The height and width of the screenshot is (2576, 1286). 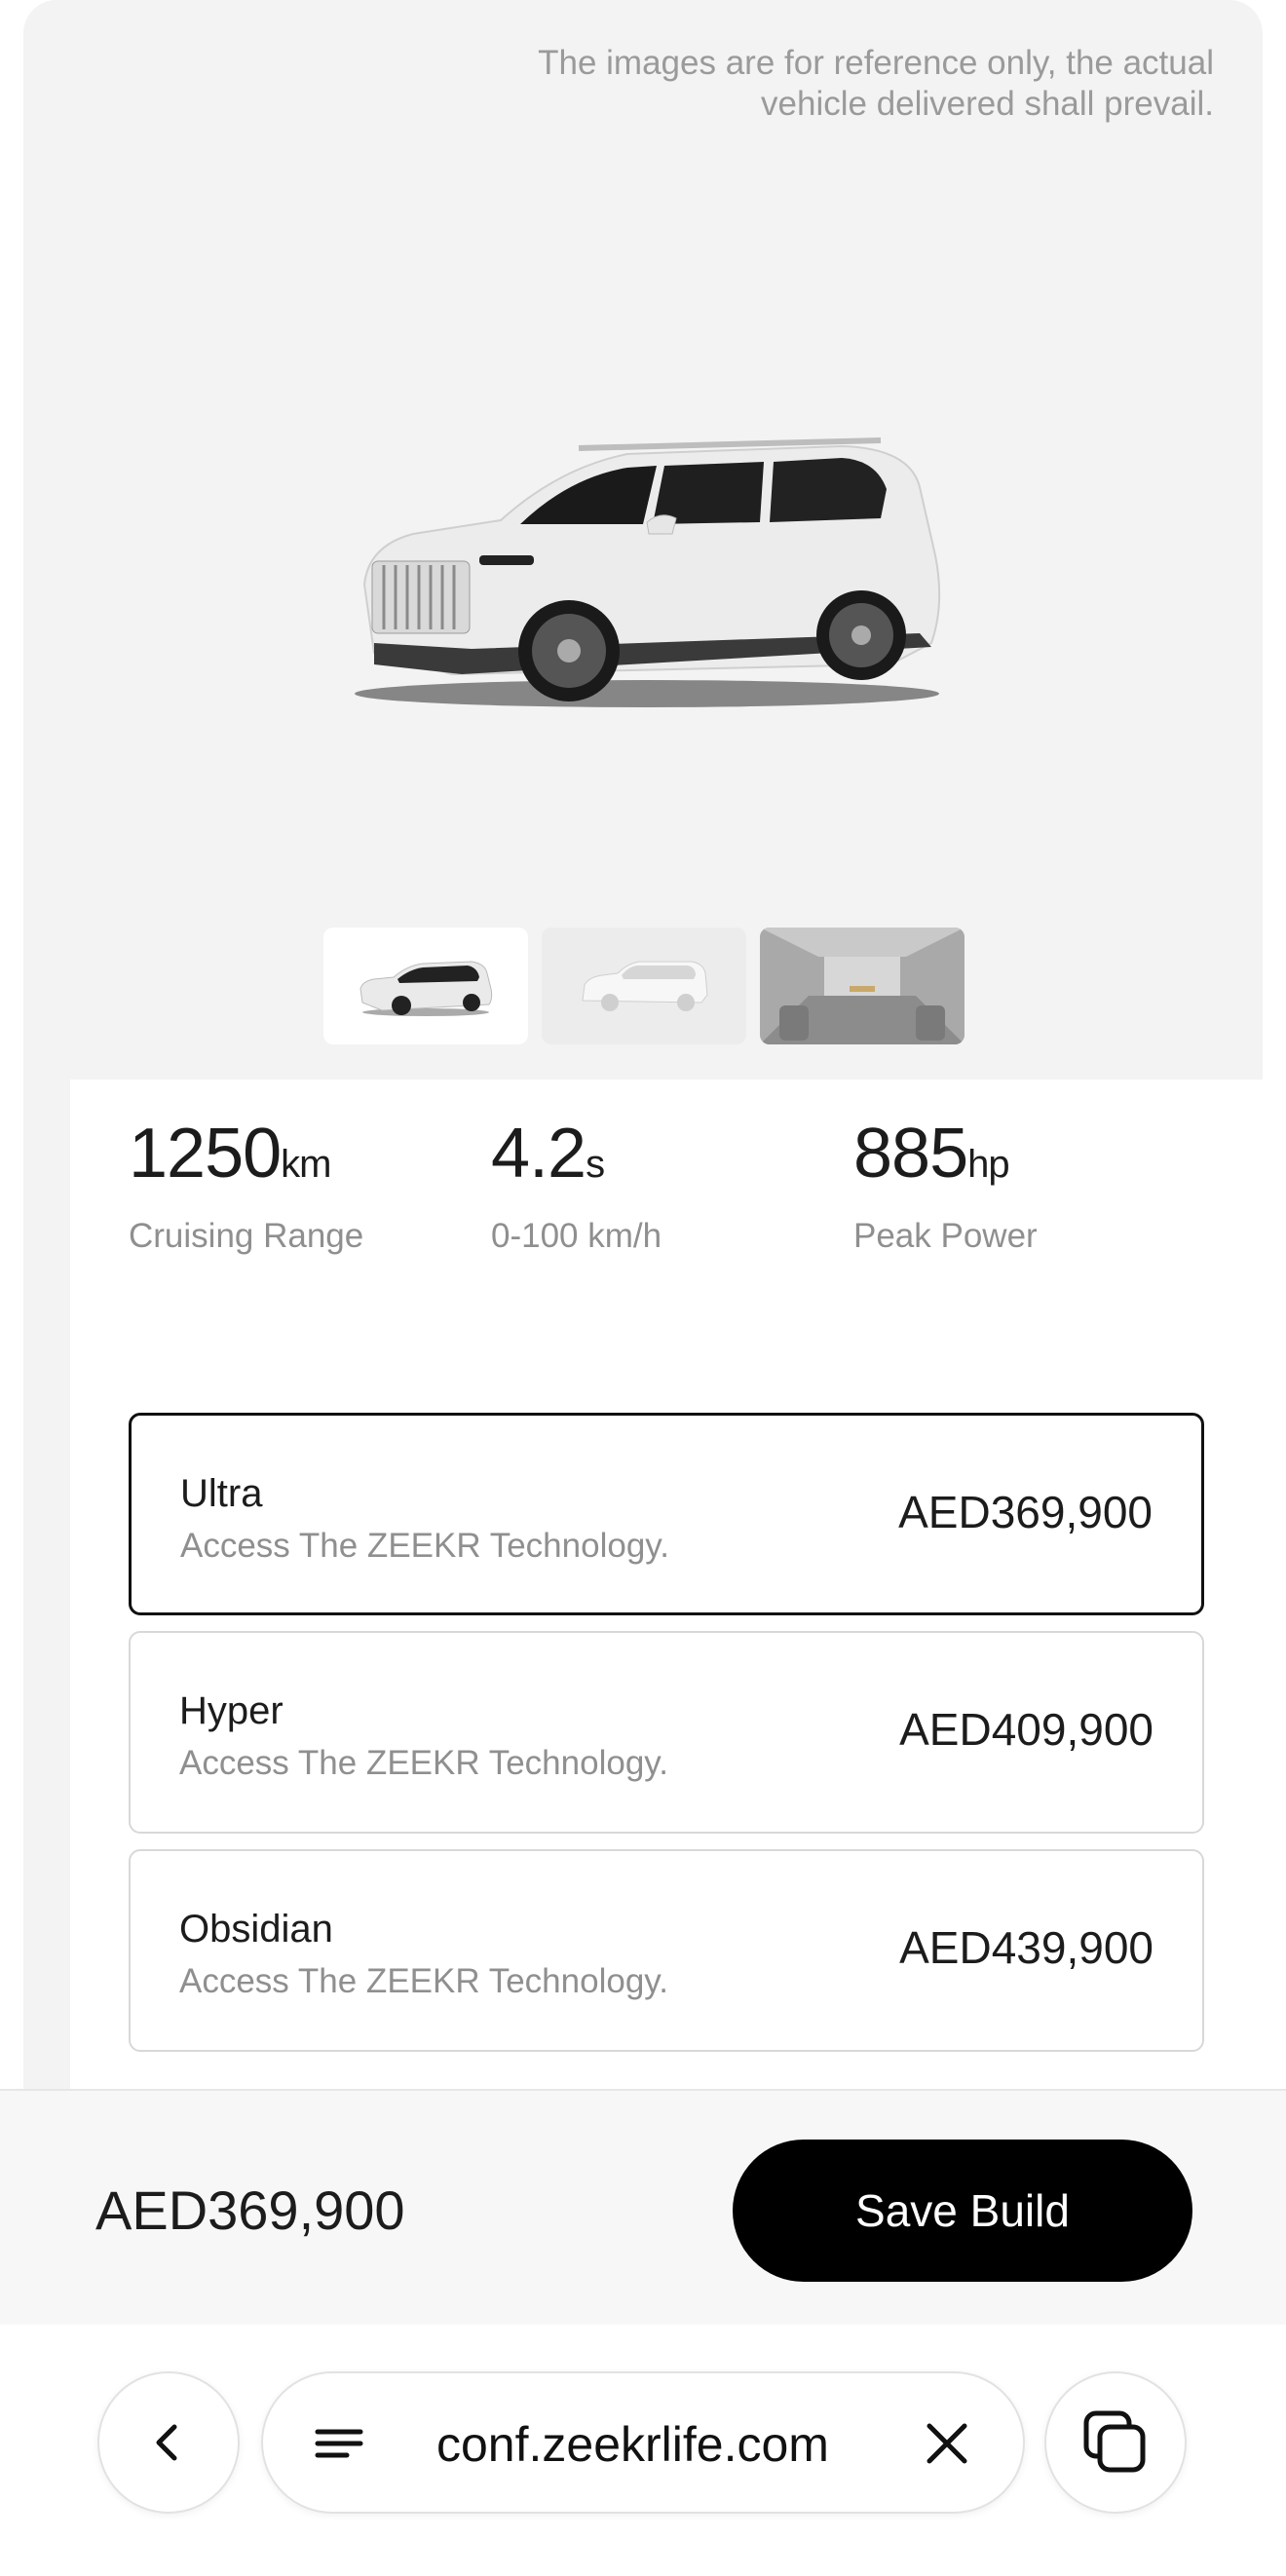 I want to click on spec-acceleration: 4.2s 0-100 km/h, so click(x=672, y=1185).